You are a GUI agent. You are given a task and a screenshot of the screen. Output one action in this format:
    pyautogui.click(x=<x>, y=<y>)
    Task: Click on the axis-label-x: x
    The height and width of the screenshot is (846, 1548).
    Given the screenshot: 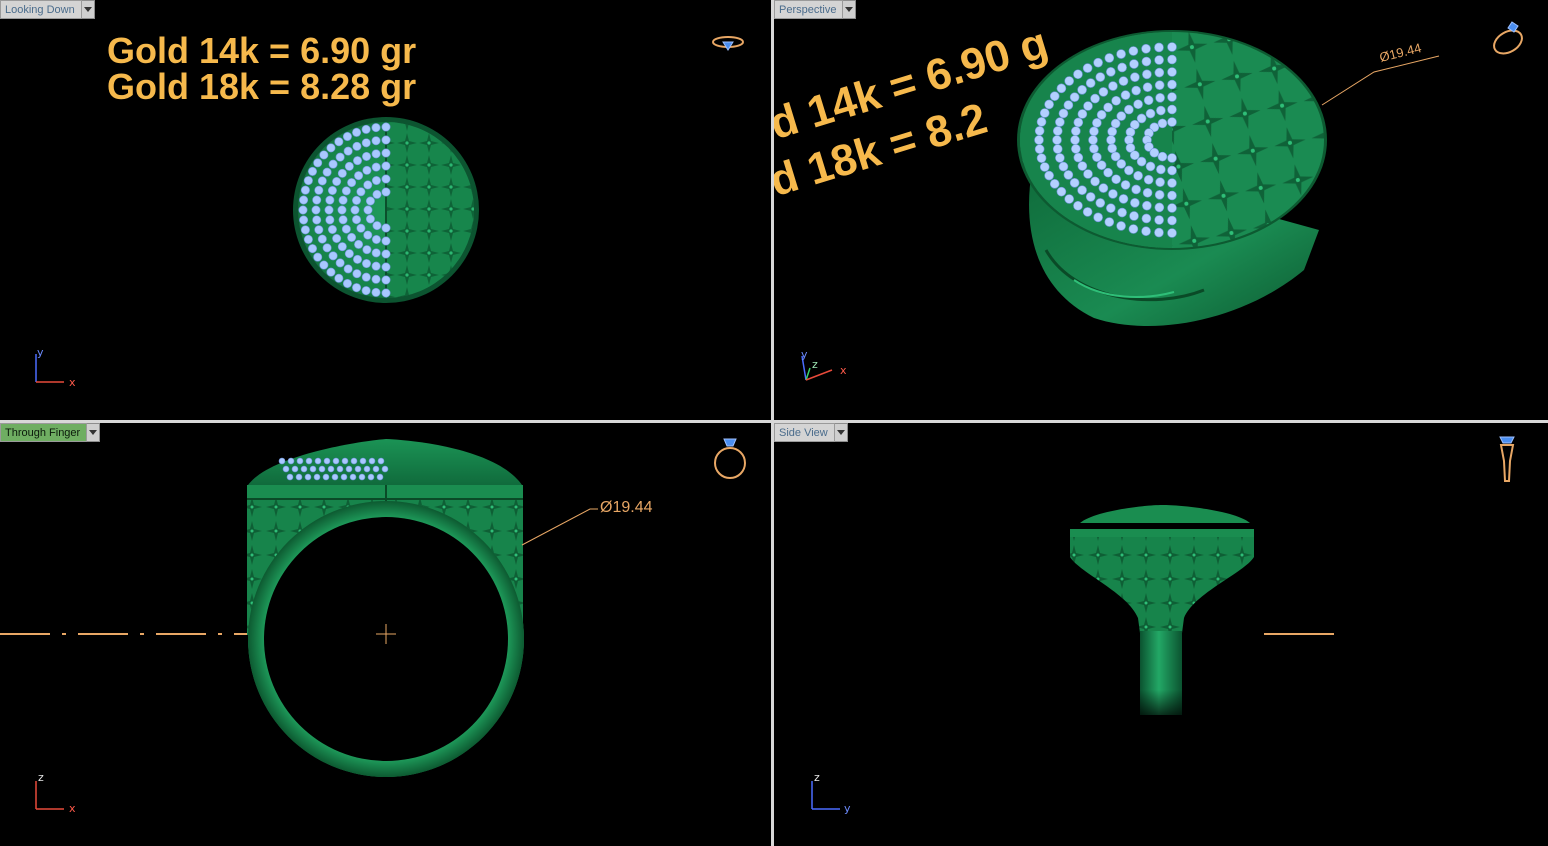 What is the action you would take?
    pyautogui.click(x=72, y=808)
    